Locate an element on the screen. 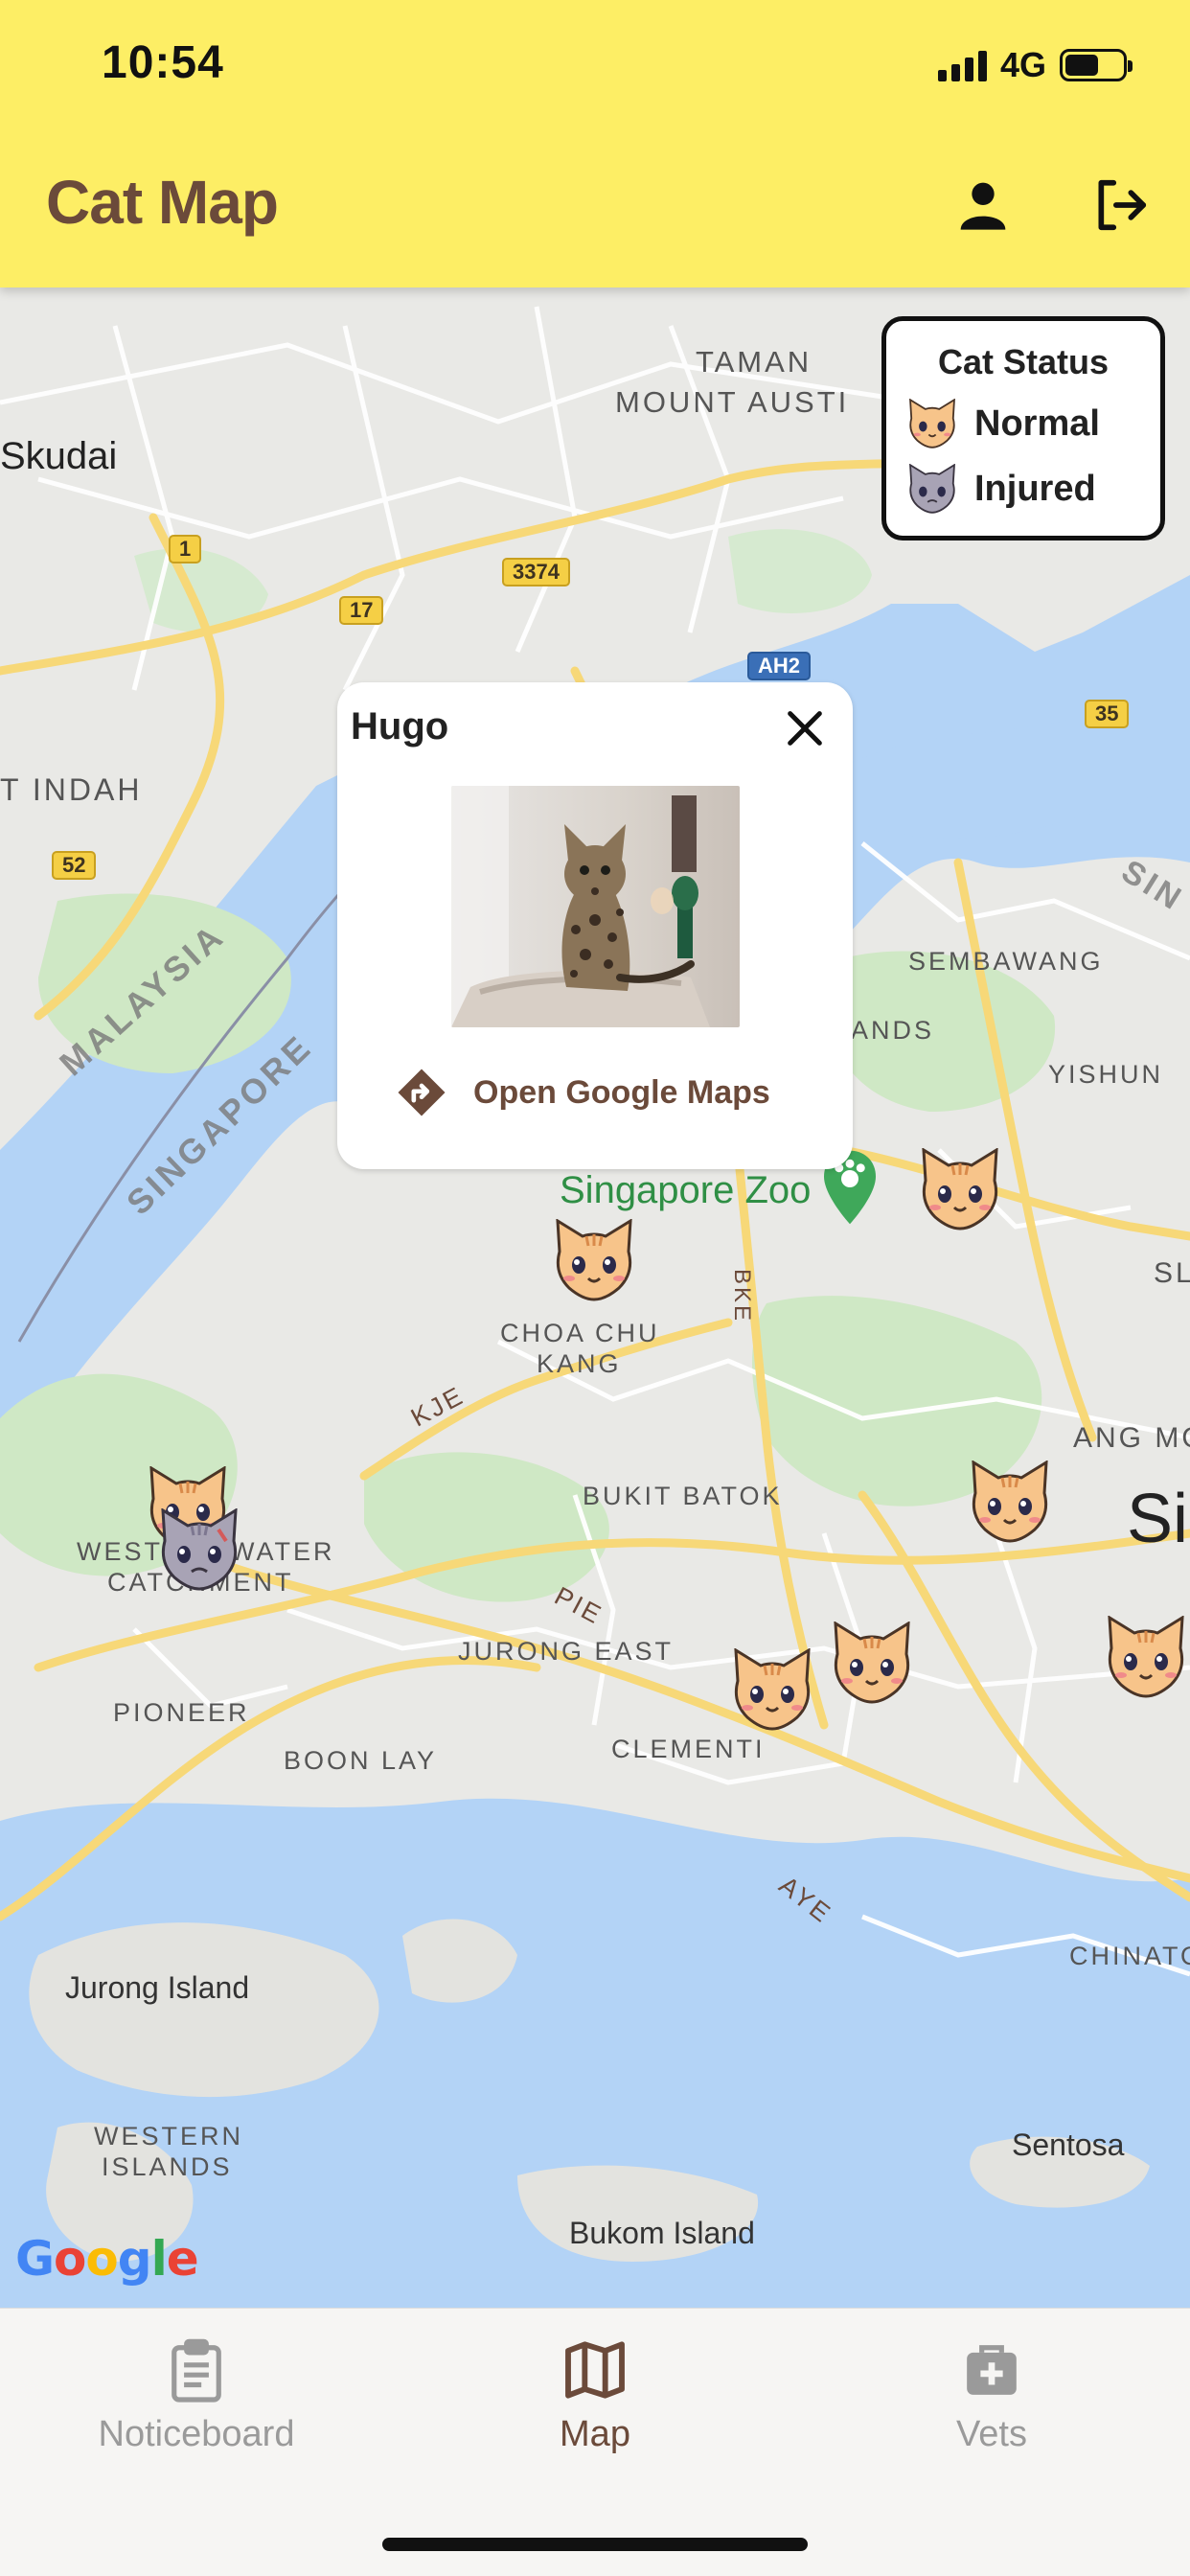  map-label-sentosa: Sentosa is located at coordinates (1069, 2145).